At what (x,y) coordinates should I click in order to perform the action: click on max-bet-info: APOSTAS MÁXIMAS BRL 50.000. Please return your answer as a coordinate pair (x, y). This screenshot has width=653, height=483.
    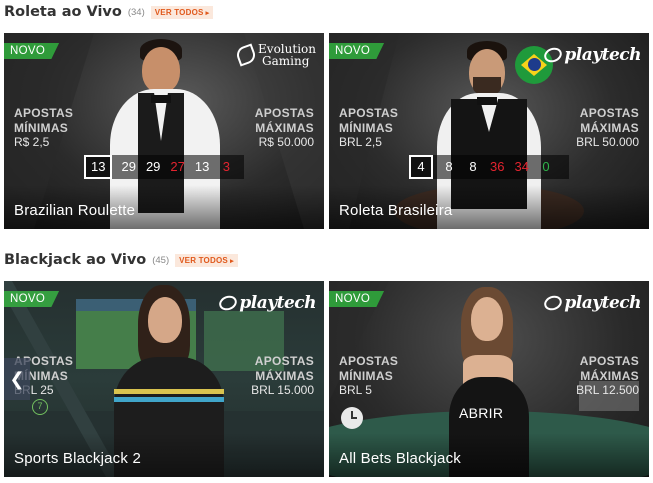
    Looking at the image, I should click on (607, 127).